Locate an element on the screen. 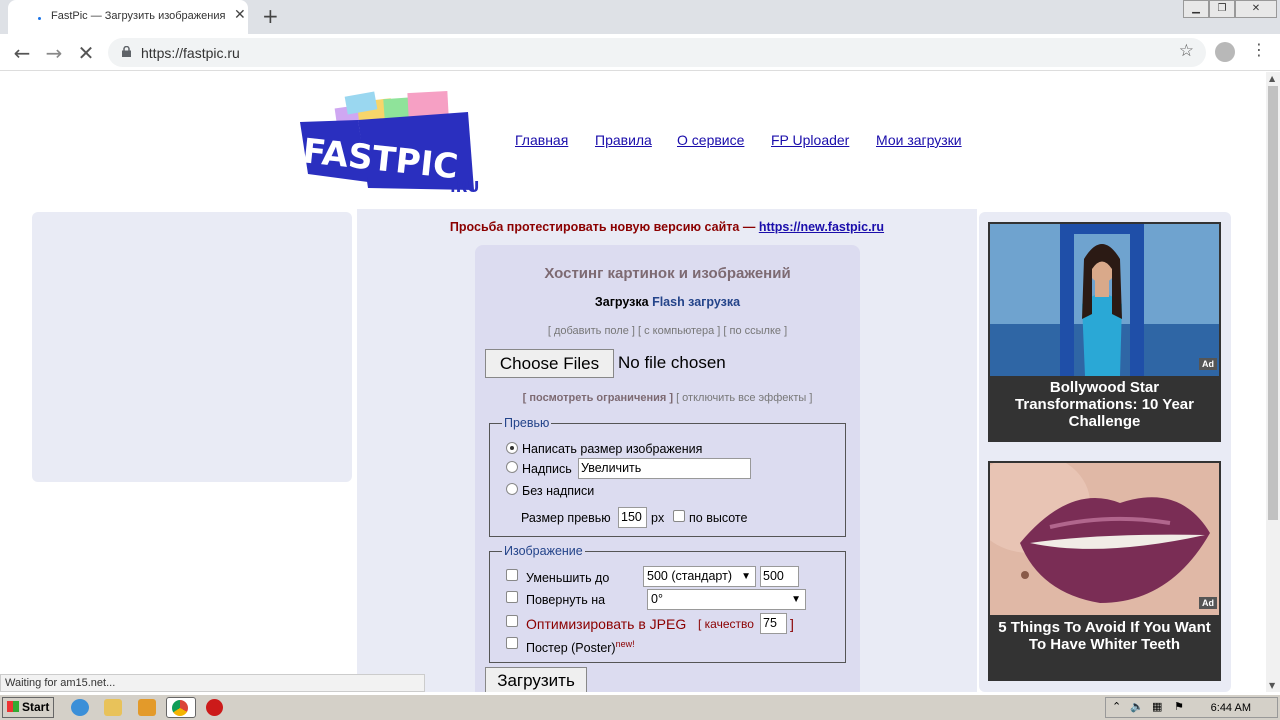  close-window-icon: ✕ is located at coordinates (1256, 9).